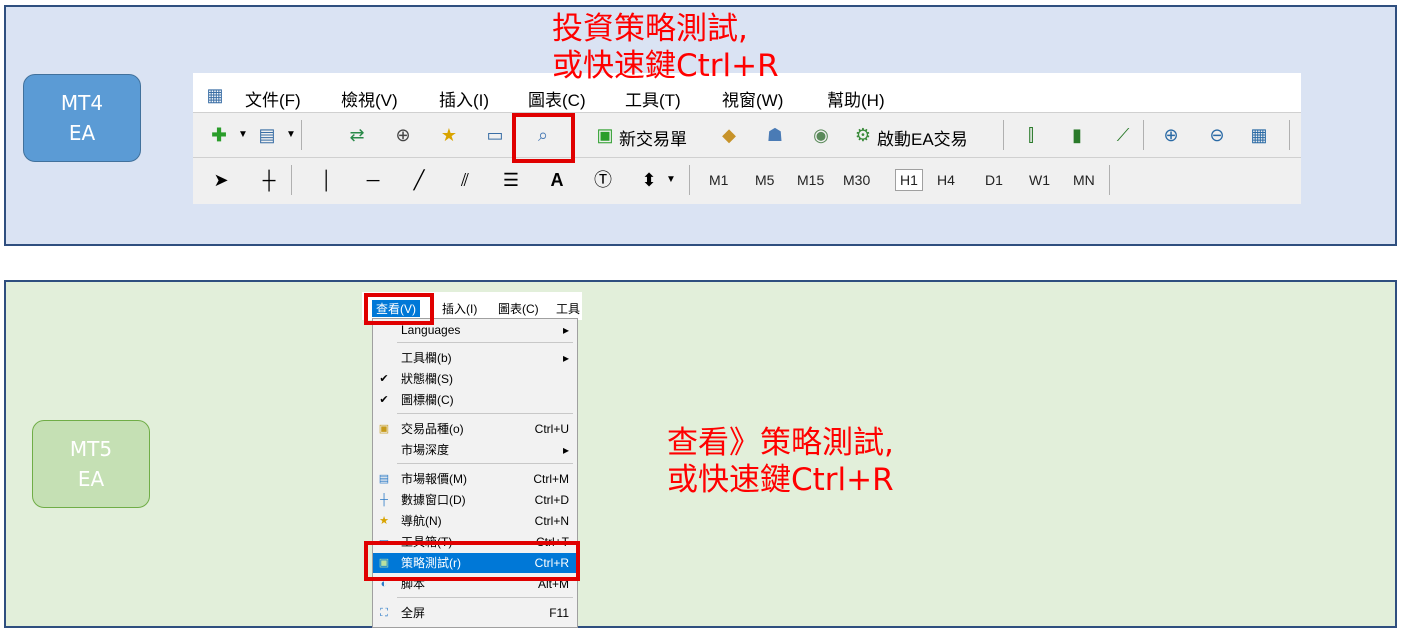 The width and height of the screenshot is (1401, 634). I want to click on menu-item-symbols: ▣ 交易品種(o) Ctrl+U, so click(475, 429).